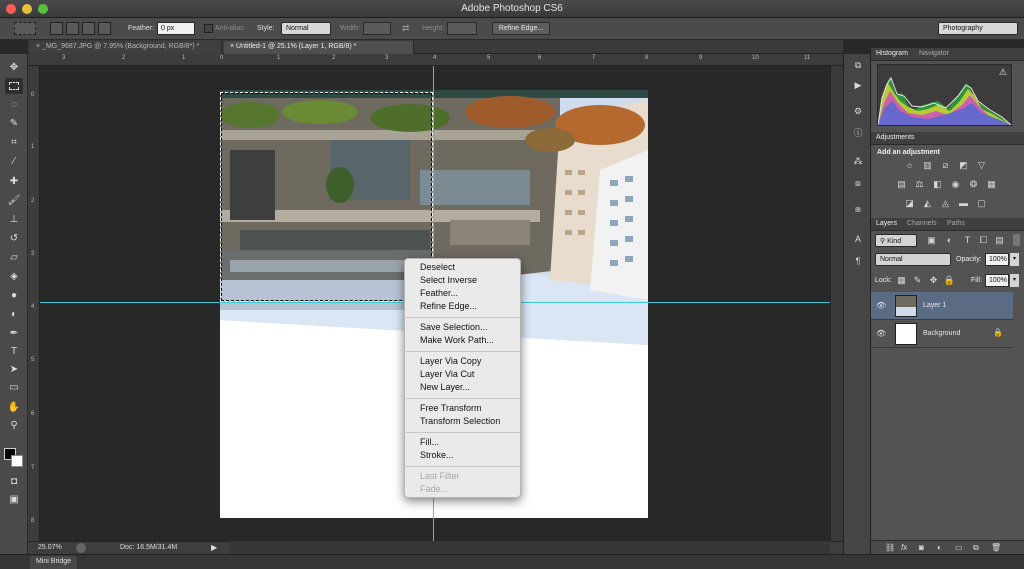 The width and height of the screenshot is (1024, 569). What do you see at coordinates (956, 223) in the screenshot?
I see `tab-paths: Paths` at bounding box center [956, 223].